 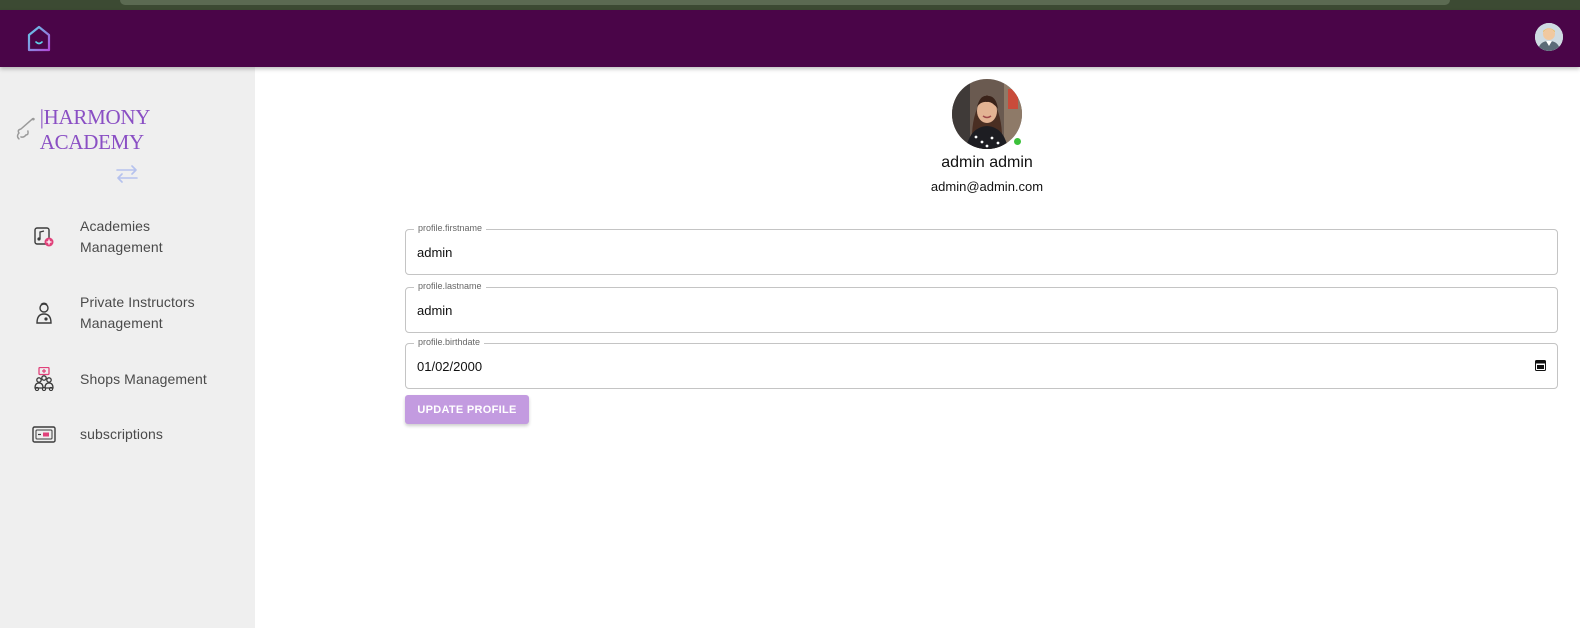 I want to click on birthdate-field: profile.birthdate, so click(x=981, y=362).